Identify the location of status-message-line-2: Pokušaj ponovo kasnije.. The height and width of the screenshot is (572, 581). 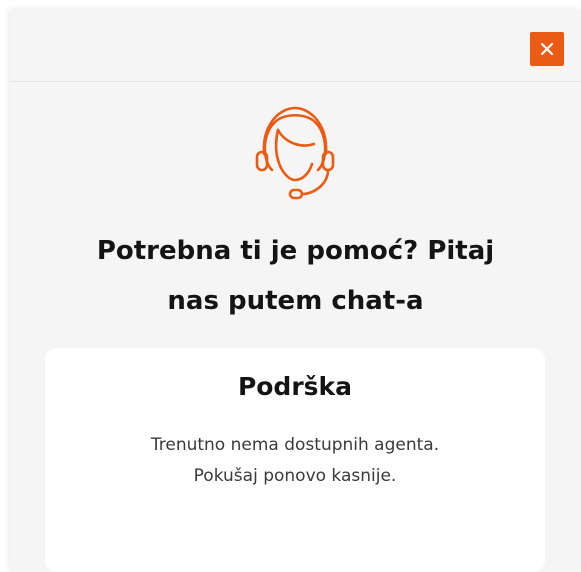
(295, 476).